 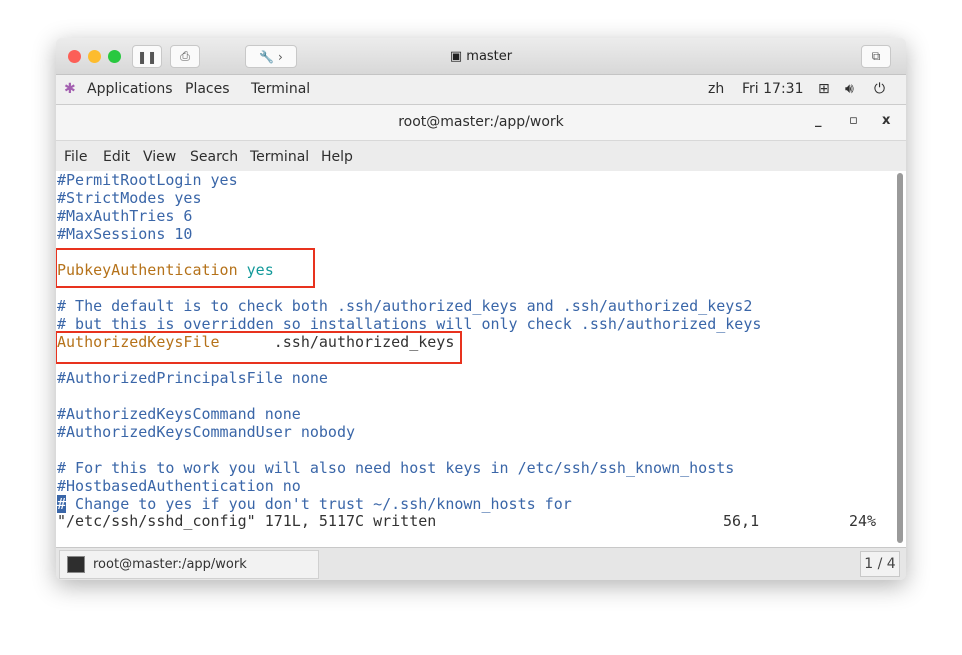 I want to click on terminal-line: #AuthorizedKeysCommand none, so click(x=179, y=414).